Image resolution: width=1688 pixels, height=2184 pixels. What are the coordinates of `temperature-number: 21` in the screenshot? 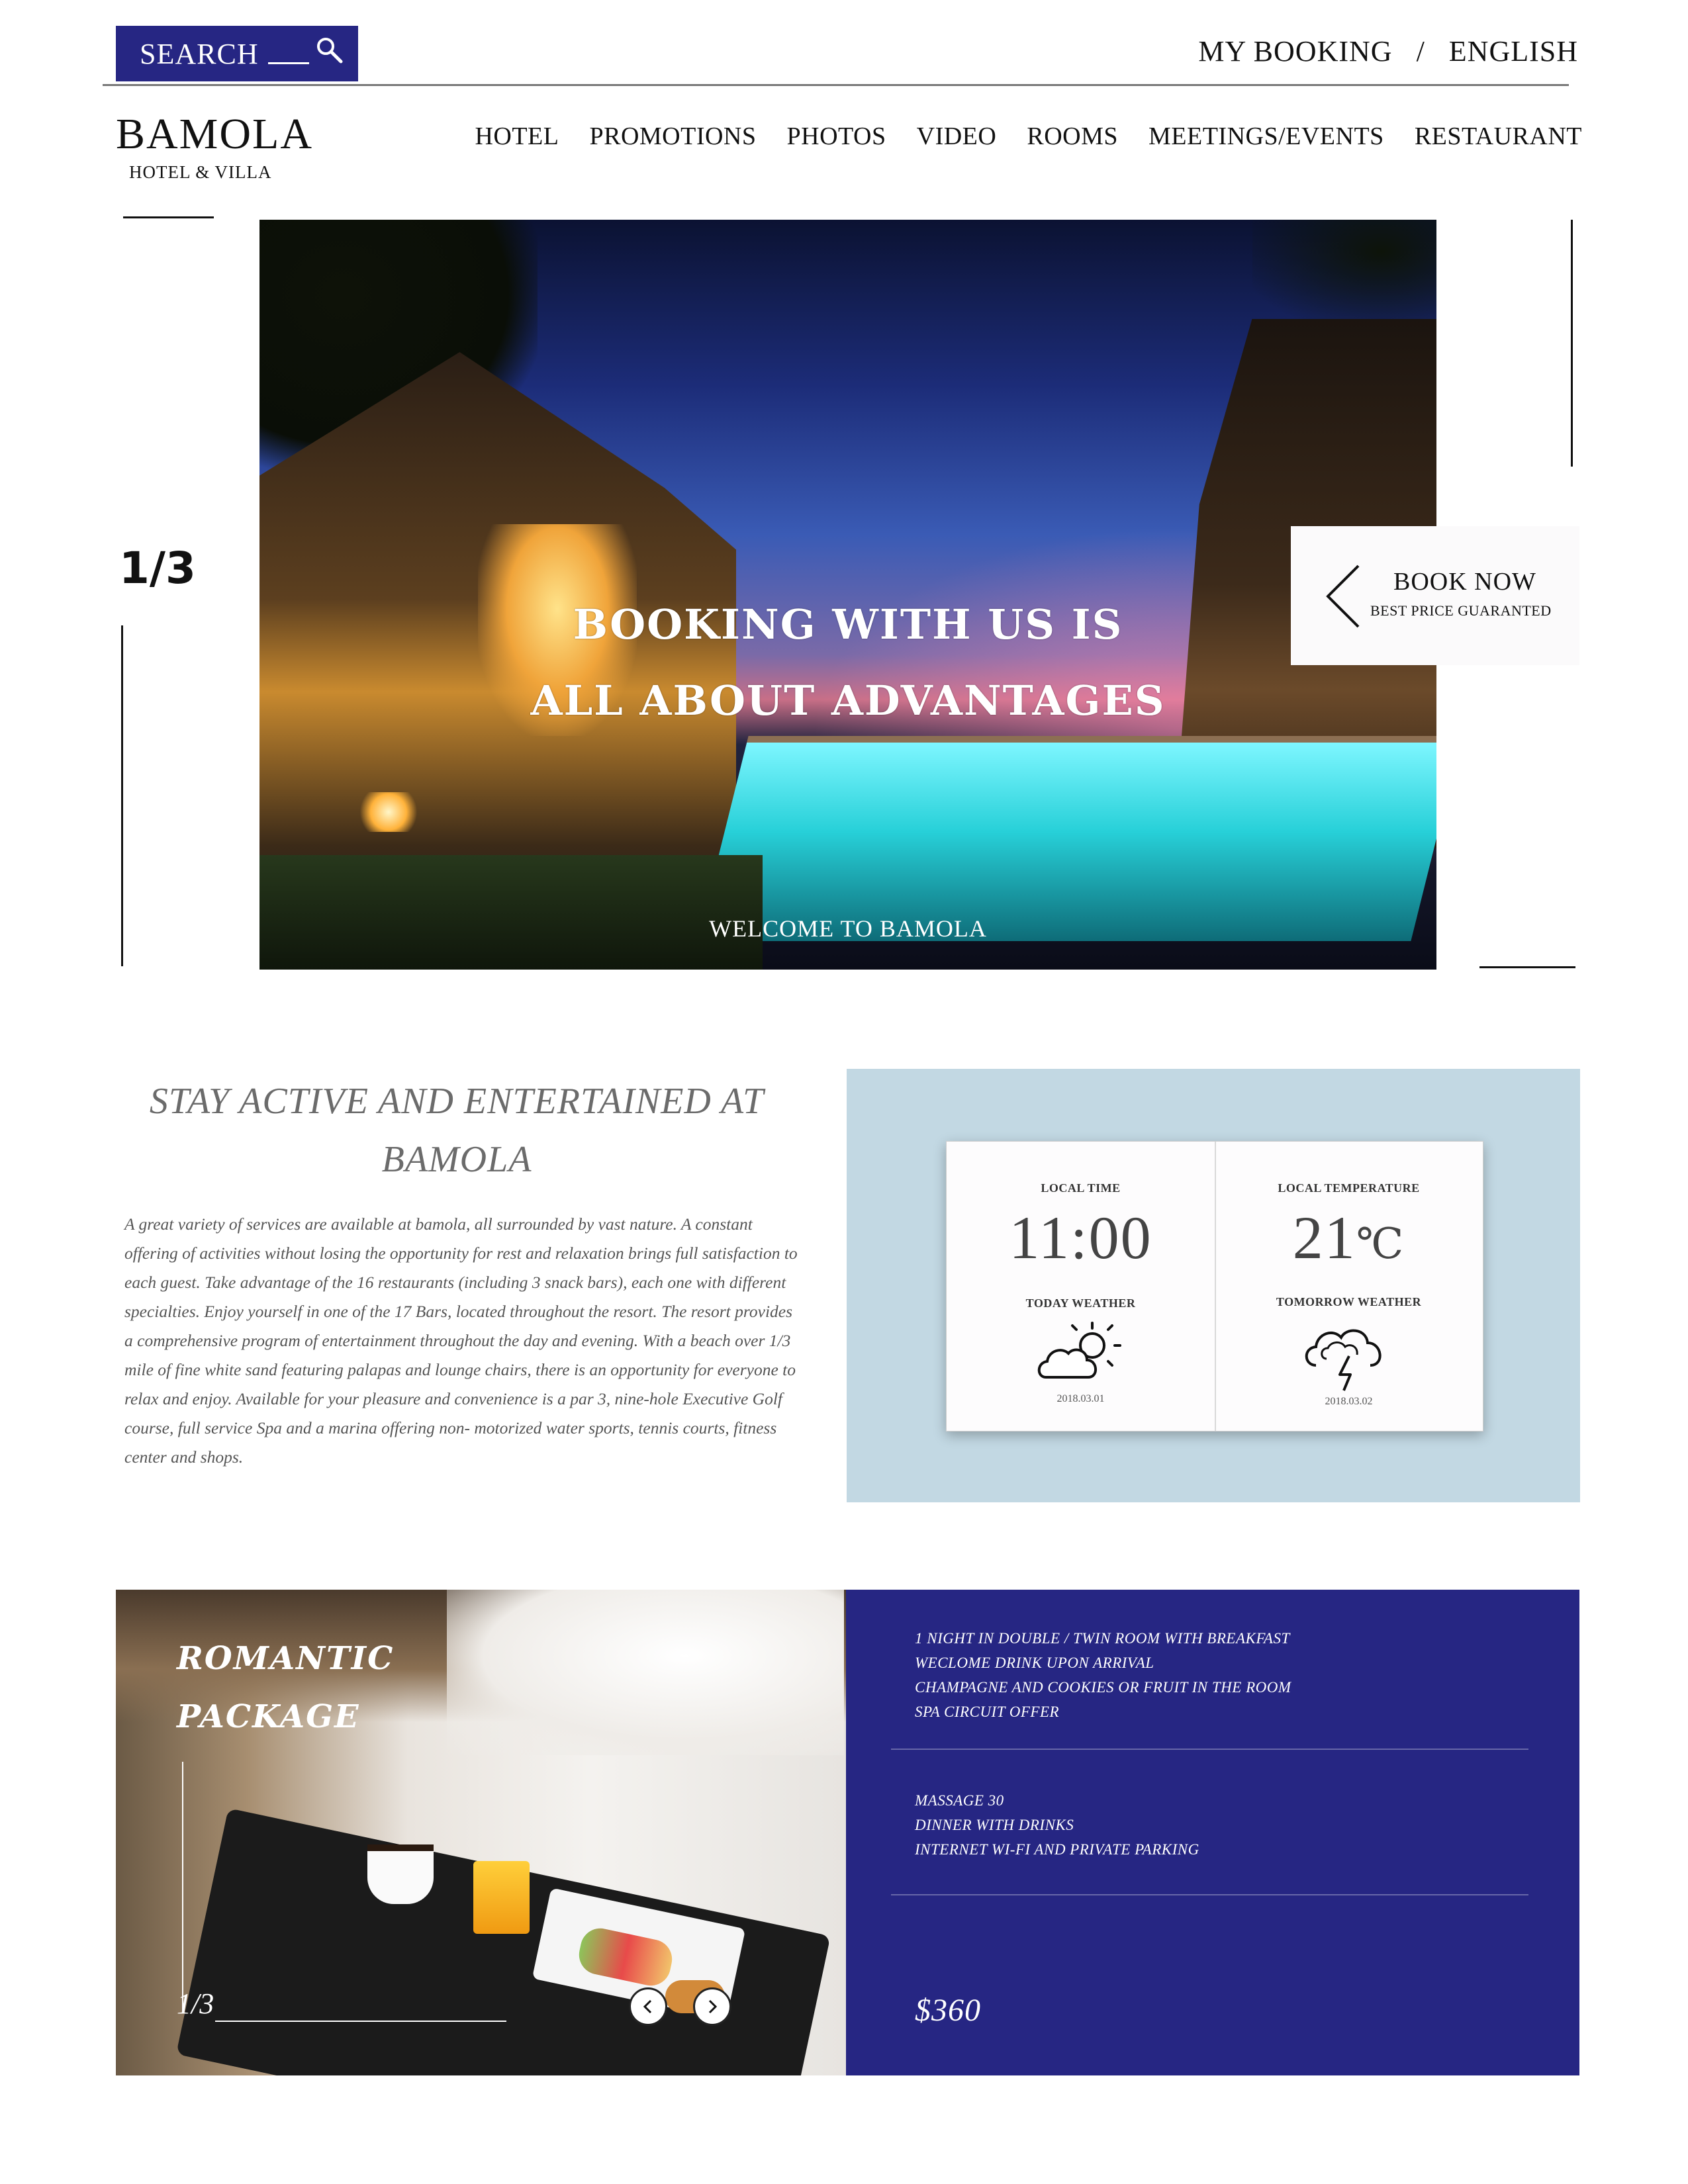 It's located at (1324, 1237).